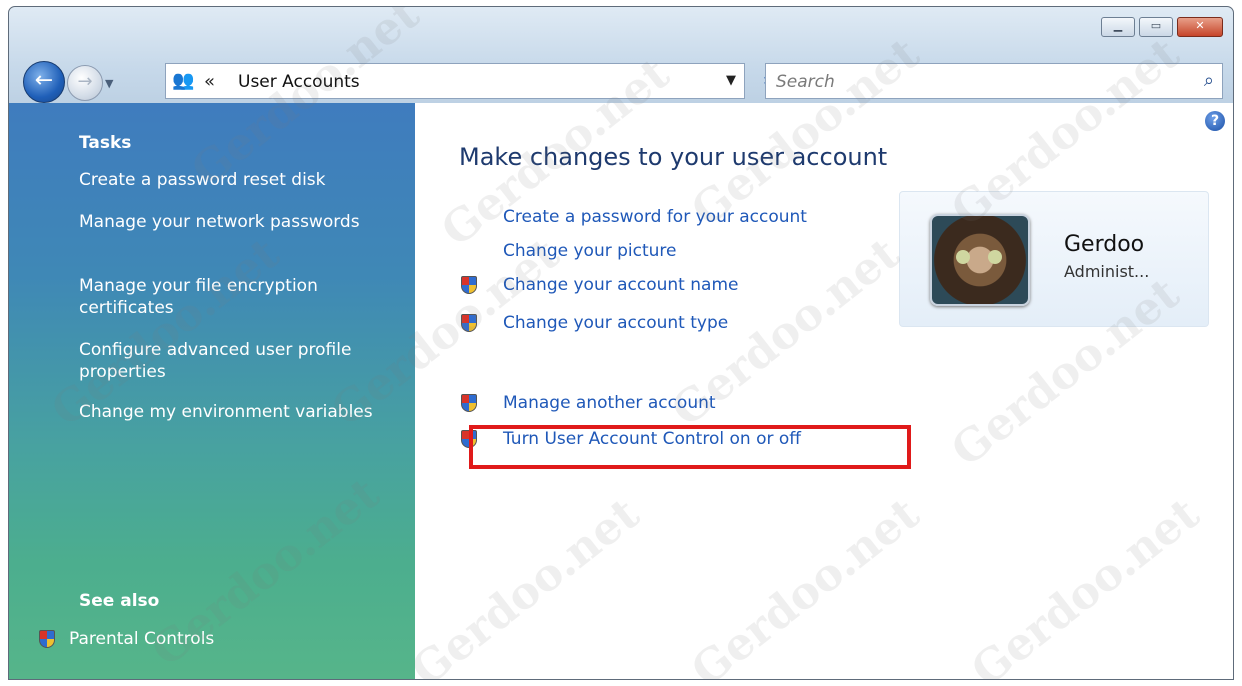 The width and height of the screenshot is (1242, 686). Describe the element at coordinates (615, 323) in the screenshot. I see `link-change-account-type-label: Change your account type` at that location.